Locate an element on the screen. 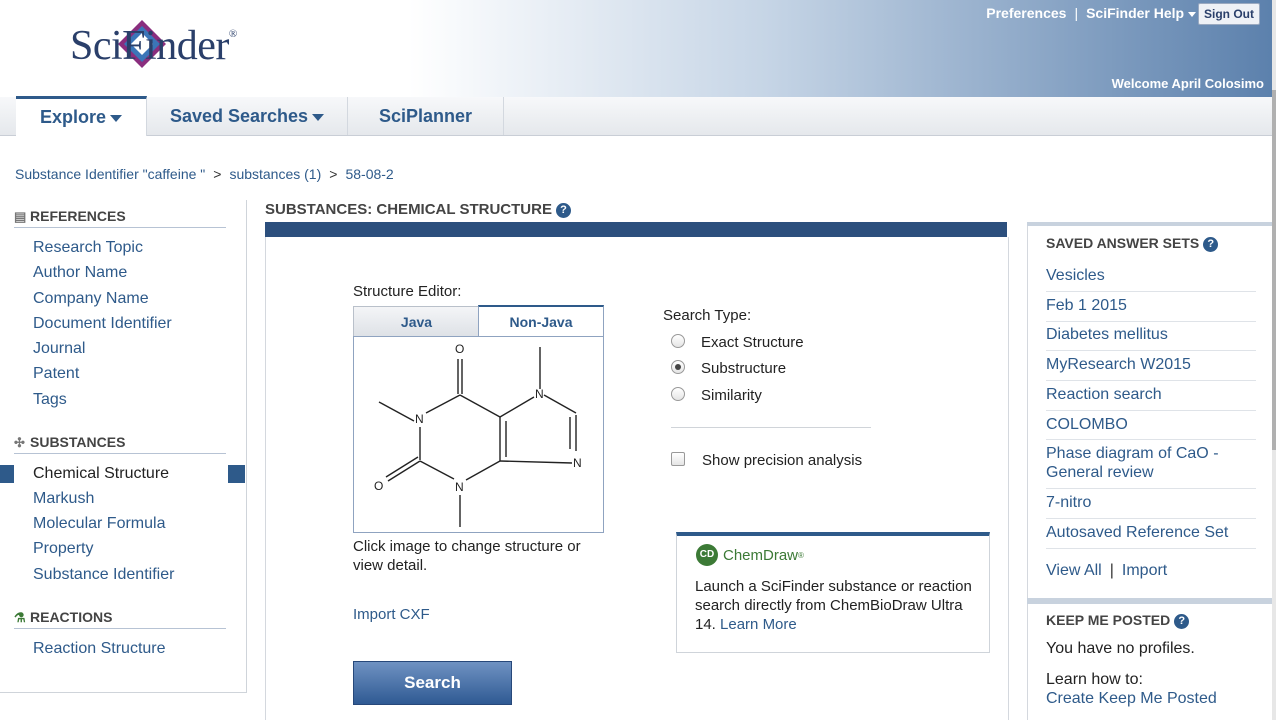  view-all-link: View All is located at coordinates (1074, 570).